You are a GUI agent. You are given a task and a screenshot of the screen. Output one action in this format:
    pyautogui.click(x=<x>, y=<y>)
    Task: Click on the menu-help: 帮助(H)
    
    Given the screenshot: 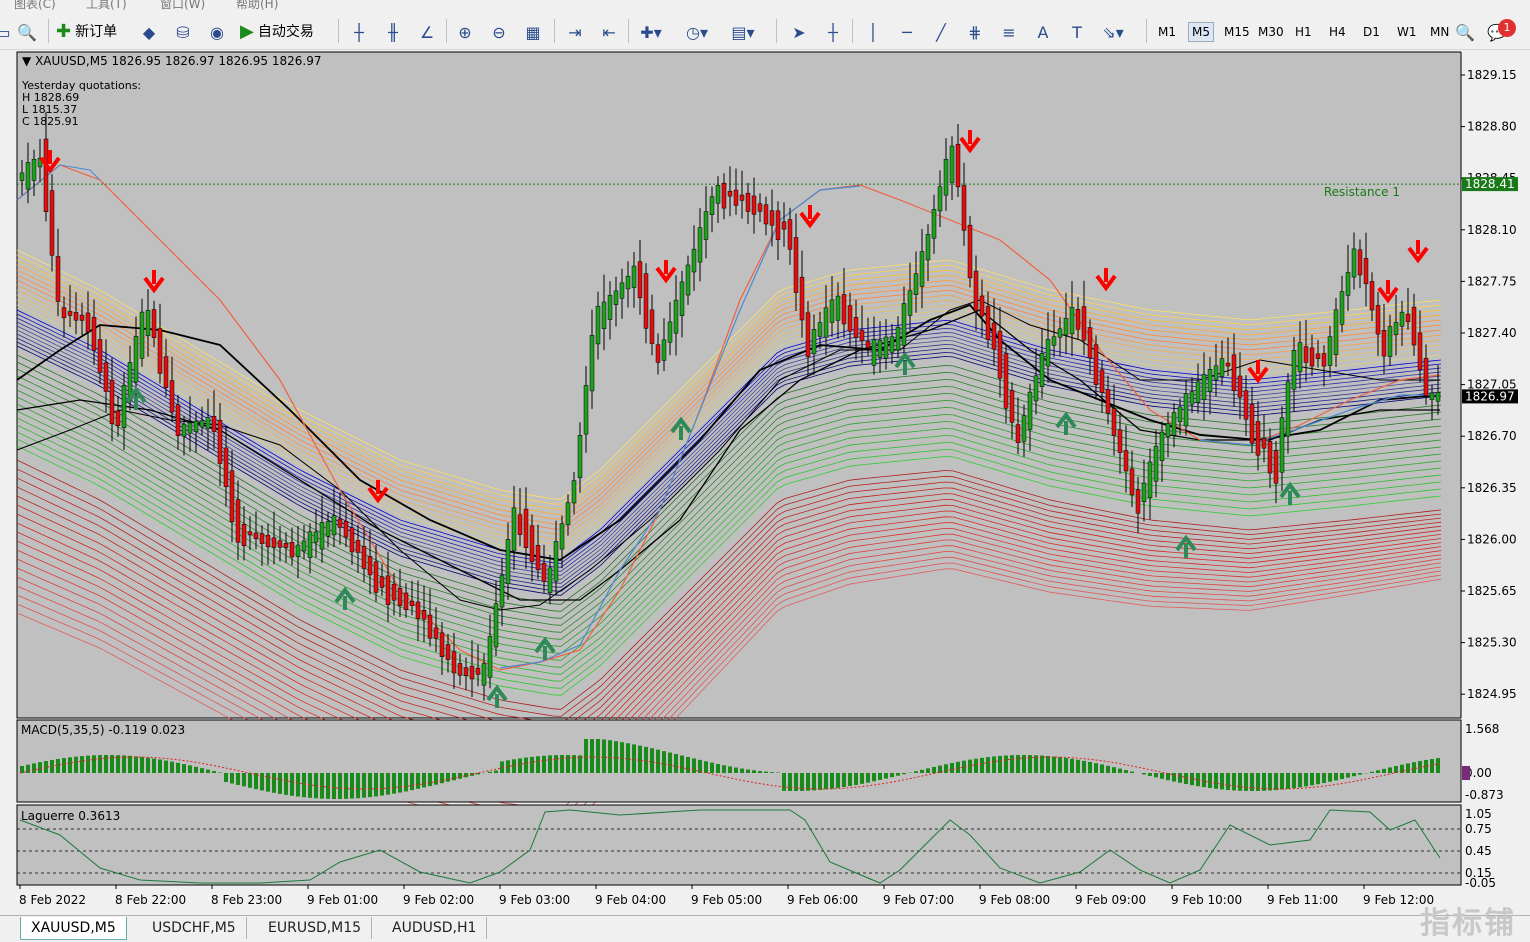 What is the action you would take?
    pyautogui.click(x=257, y=6)
    